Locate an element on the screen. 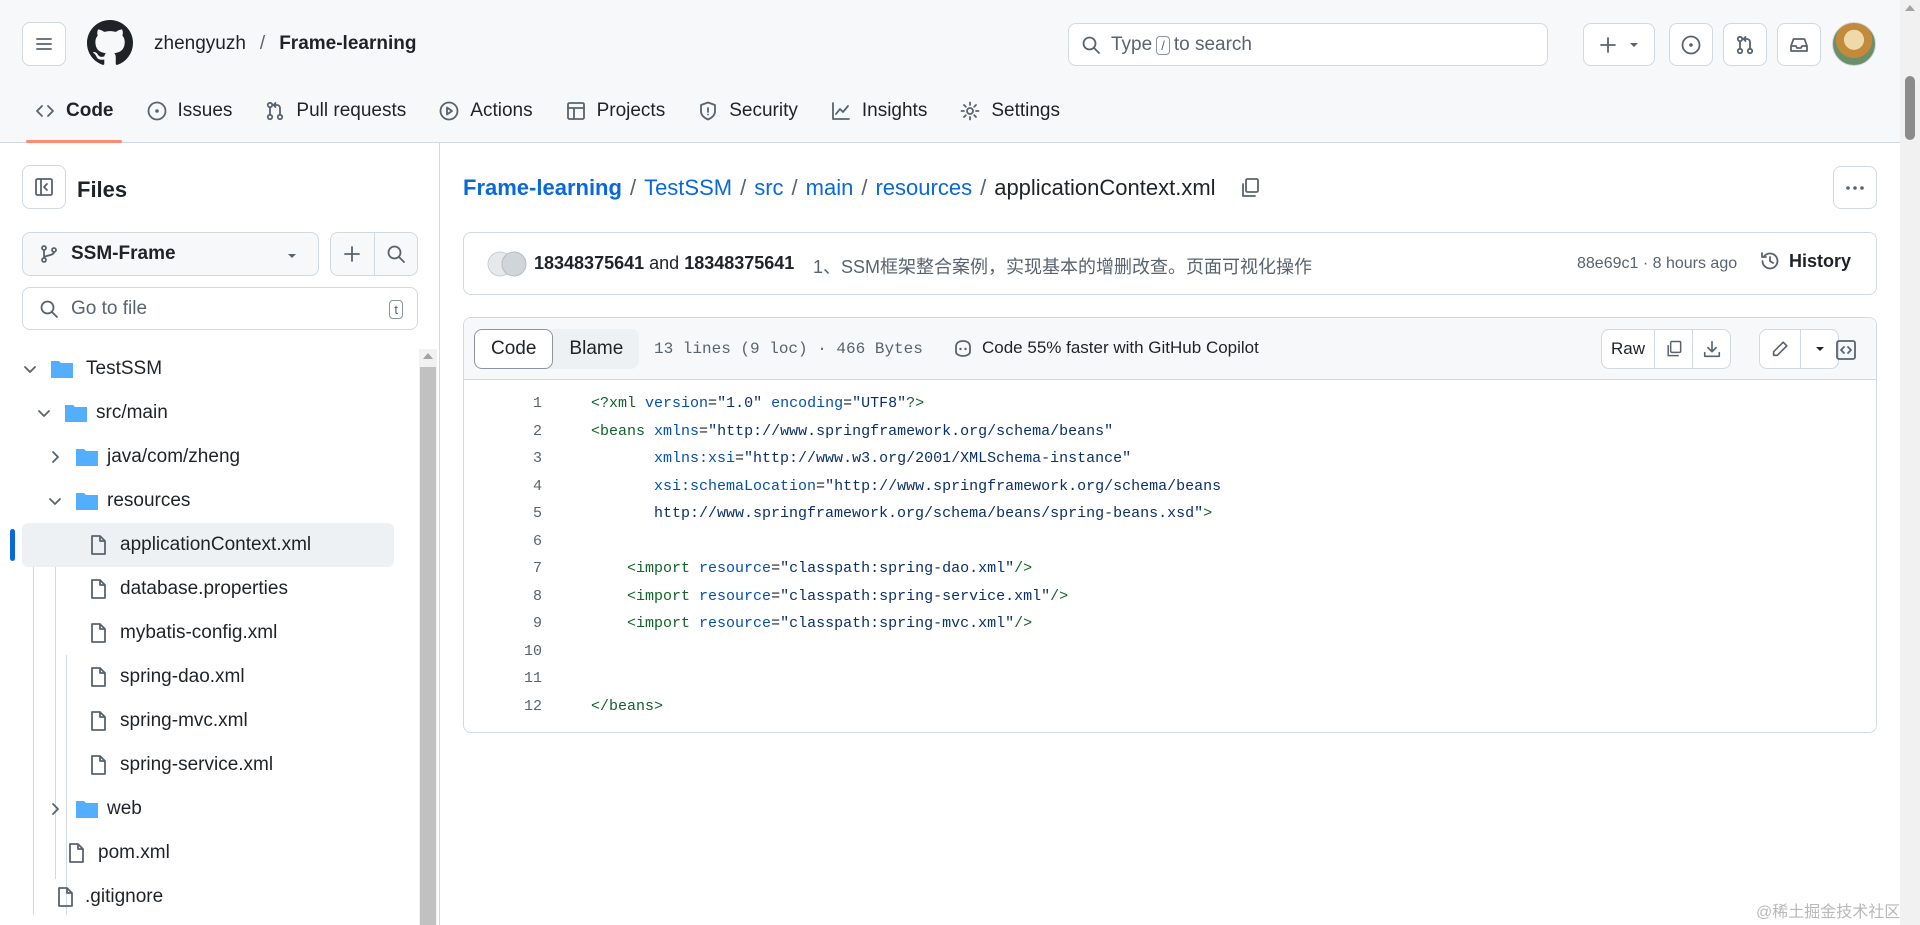 This screenshot has height=925, width=1920. tree-item-folder: java/com/zheng is located at coordinates (227, 457).